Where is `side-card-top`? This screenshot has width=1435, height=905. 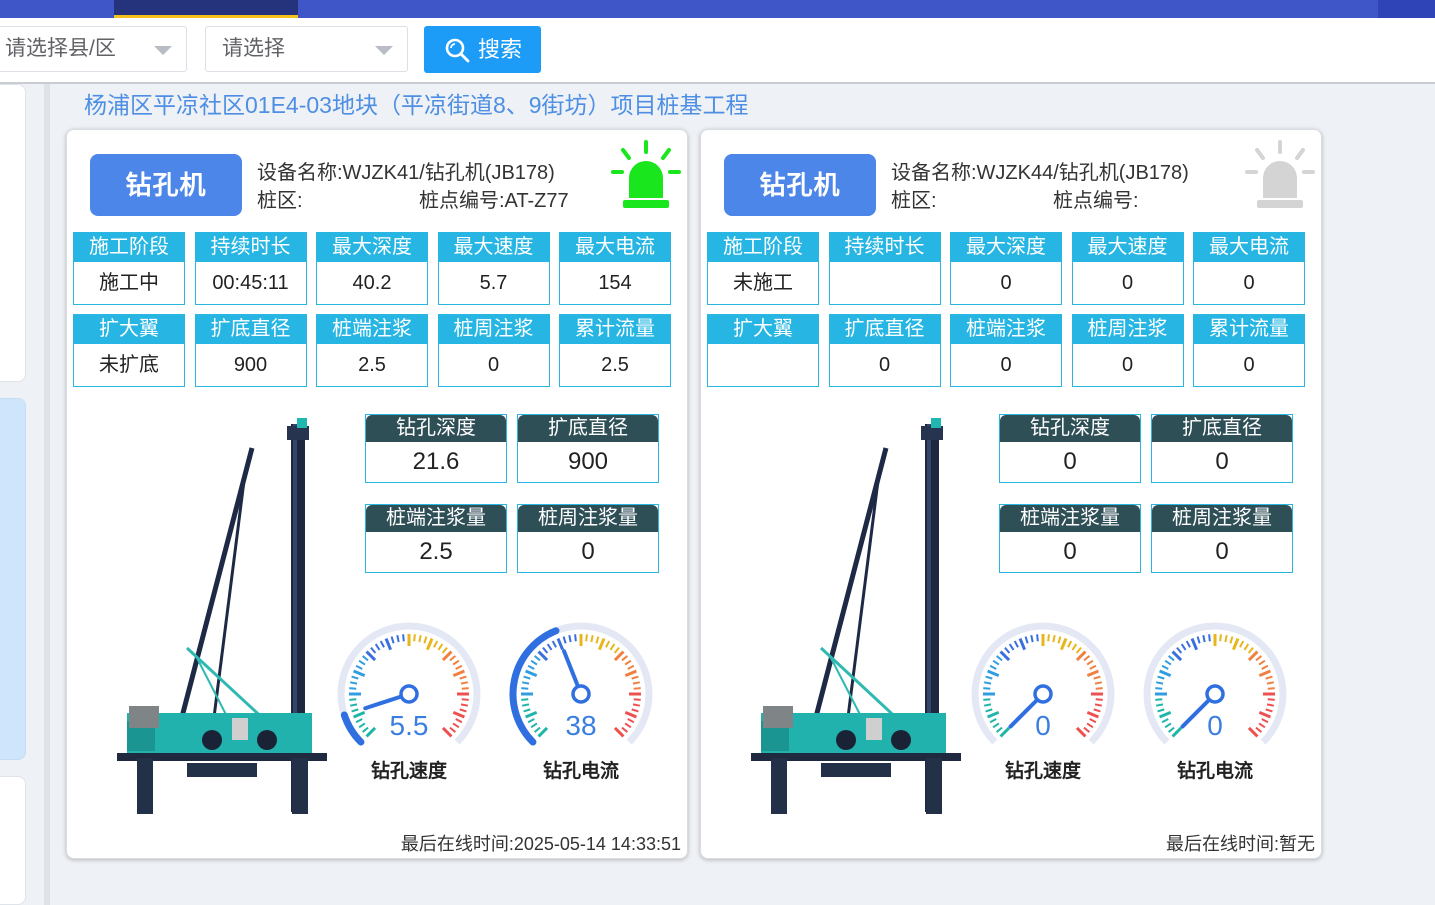
side-card-top is located at coordinates (13, 233).